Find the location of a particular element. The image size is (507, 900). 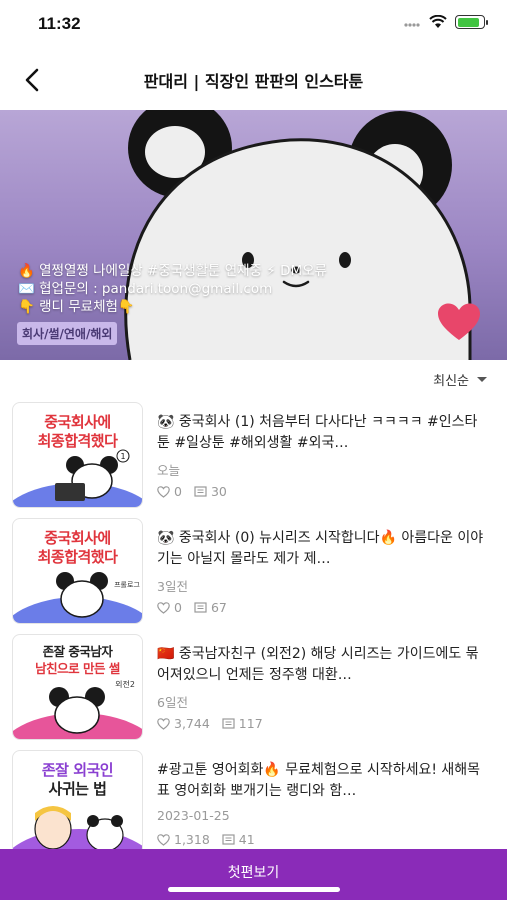

svg-text: 1 is located at coordinates (122, 456).